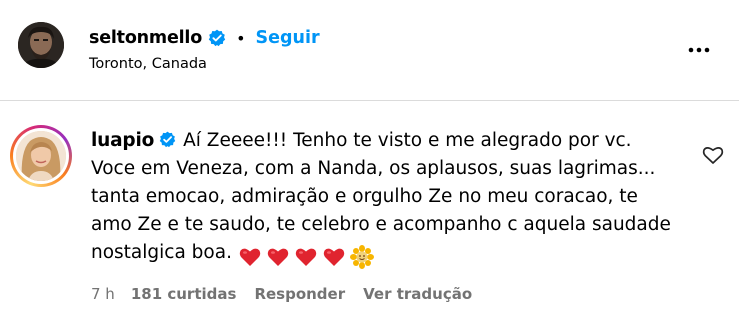 This screenshot has width=739, height=336. What do you see at coordinates (417, 294) in the screenshot?
I see `see-translation-button: Ver tradução` at bounding box center [417, 294].